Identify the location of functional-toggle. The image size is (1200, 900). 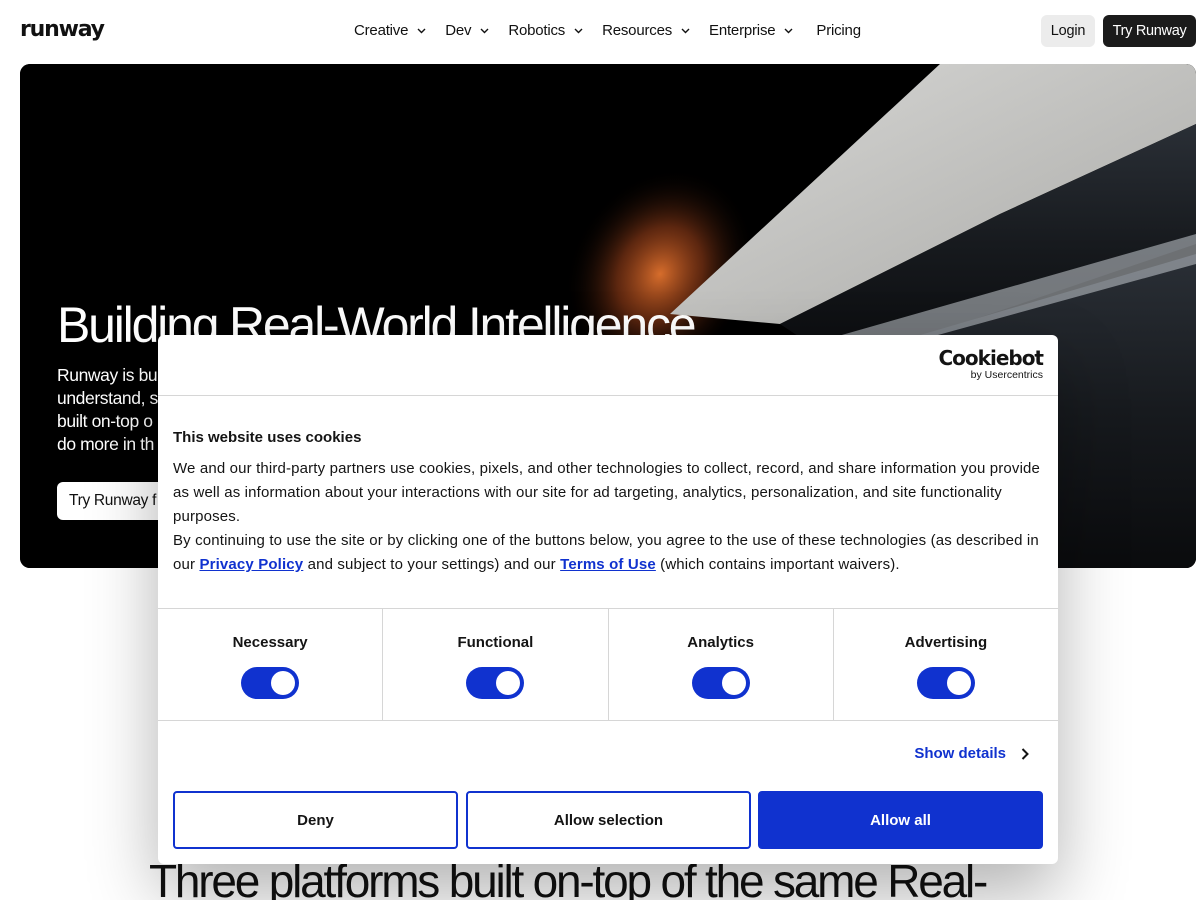
(495, 683).